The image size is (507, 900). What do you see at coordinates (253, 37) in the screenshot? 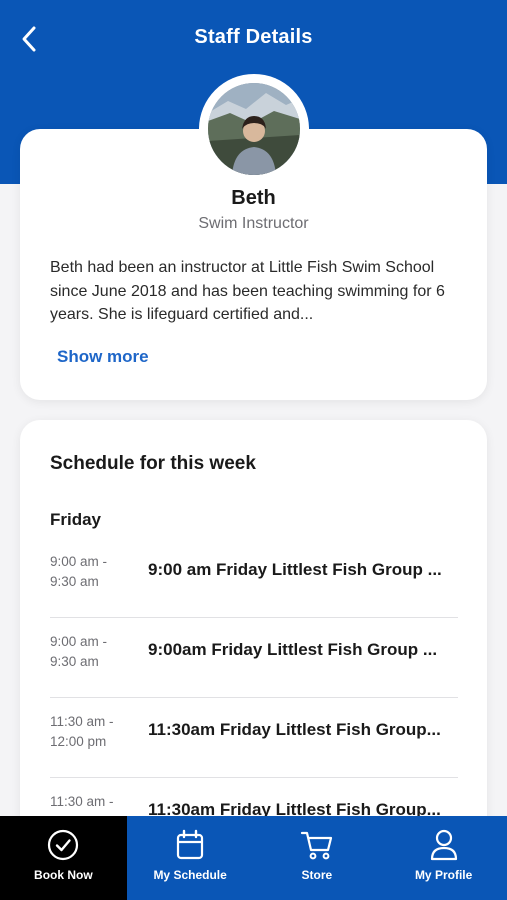
I see `page-title: Staff Details` at bounding box center [253, 37].